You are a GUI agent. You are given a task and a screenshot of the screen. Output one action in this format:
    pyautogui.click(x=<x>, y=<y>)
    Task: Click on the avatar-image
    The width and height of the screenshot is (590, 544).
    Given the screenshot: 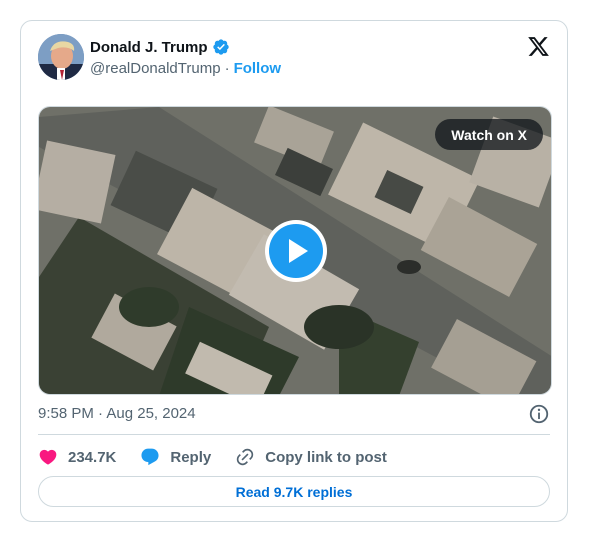 What is the action you would take?
    pyautogui.click(x=61, y=57)
    